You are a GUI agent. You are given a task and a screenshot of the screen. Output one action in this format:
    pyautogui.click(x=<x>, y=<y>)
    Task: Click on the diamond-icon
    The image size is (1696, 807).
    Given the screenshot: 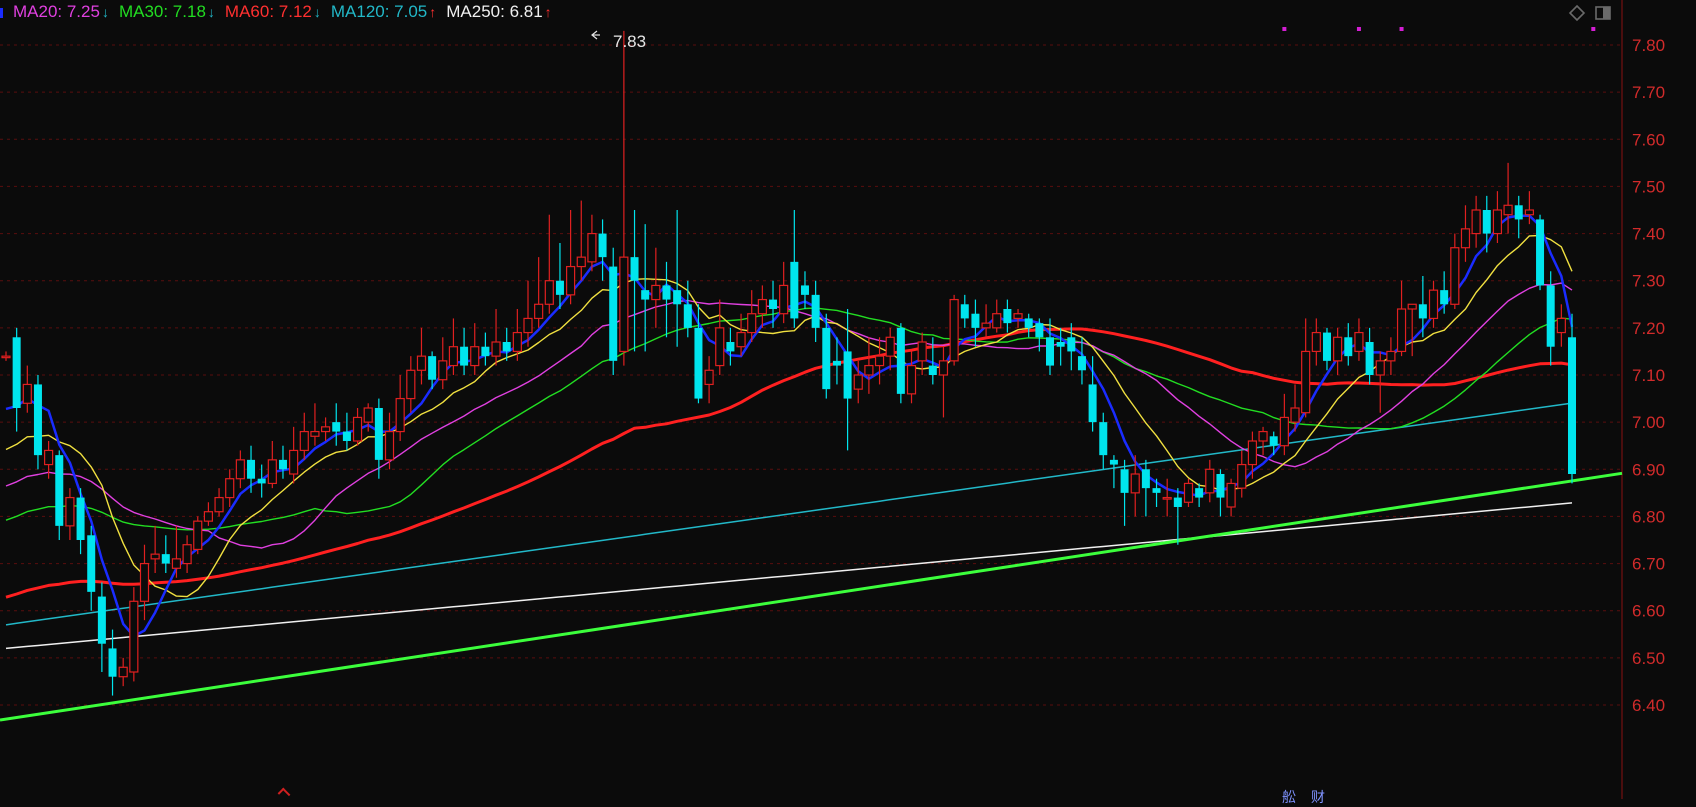 What is the action you would take?
    pyautogui.click(x=1577, y=13)
    